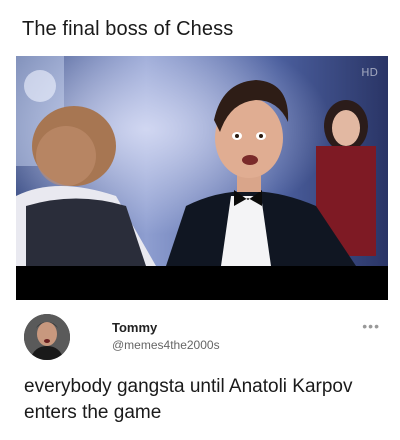  I want to click on more-icon: •••, so click(371, 326).